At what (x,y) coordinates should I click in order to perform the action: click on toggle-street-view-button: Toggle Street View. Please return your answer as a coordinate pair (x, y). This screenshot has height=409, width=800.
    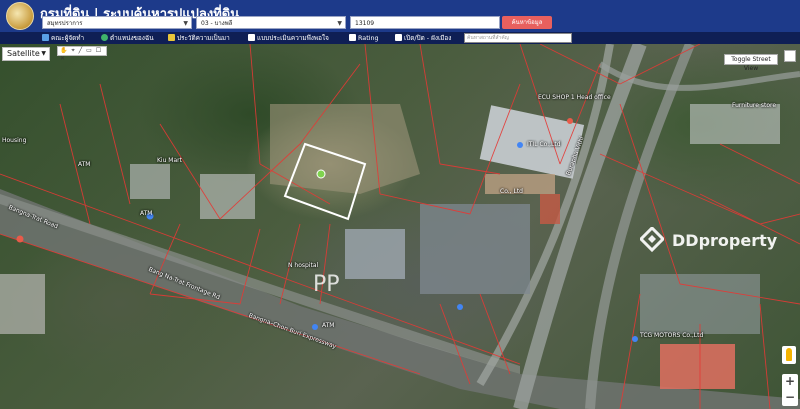
    Looking at the image, I should click on (751, 63).